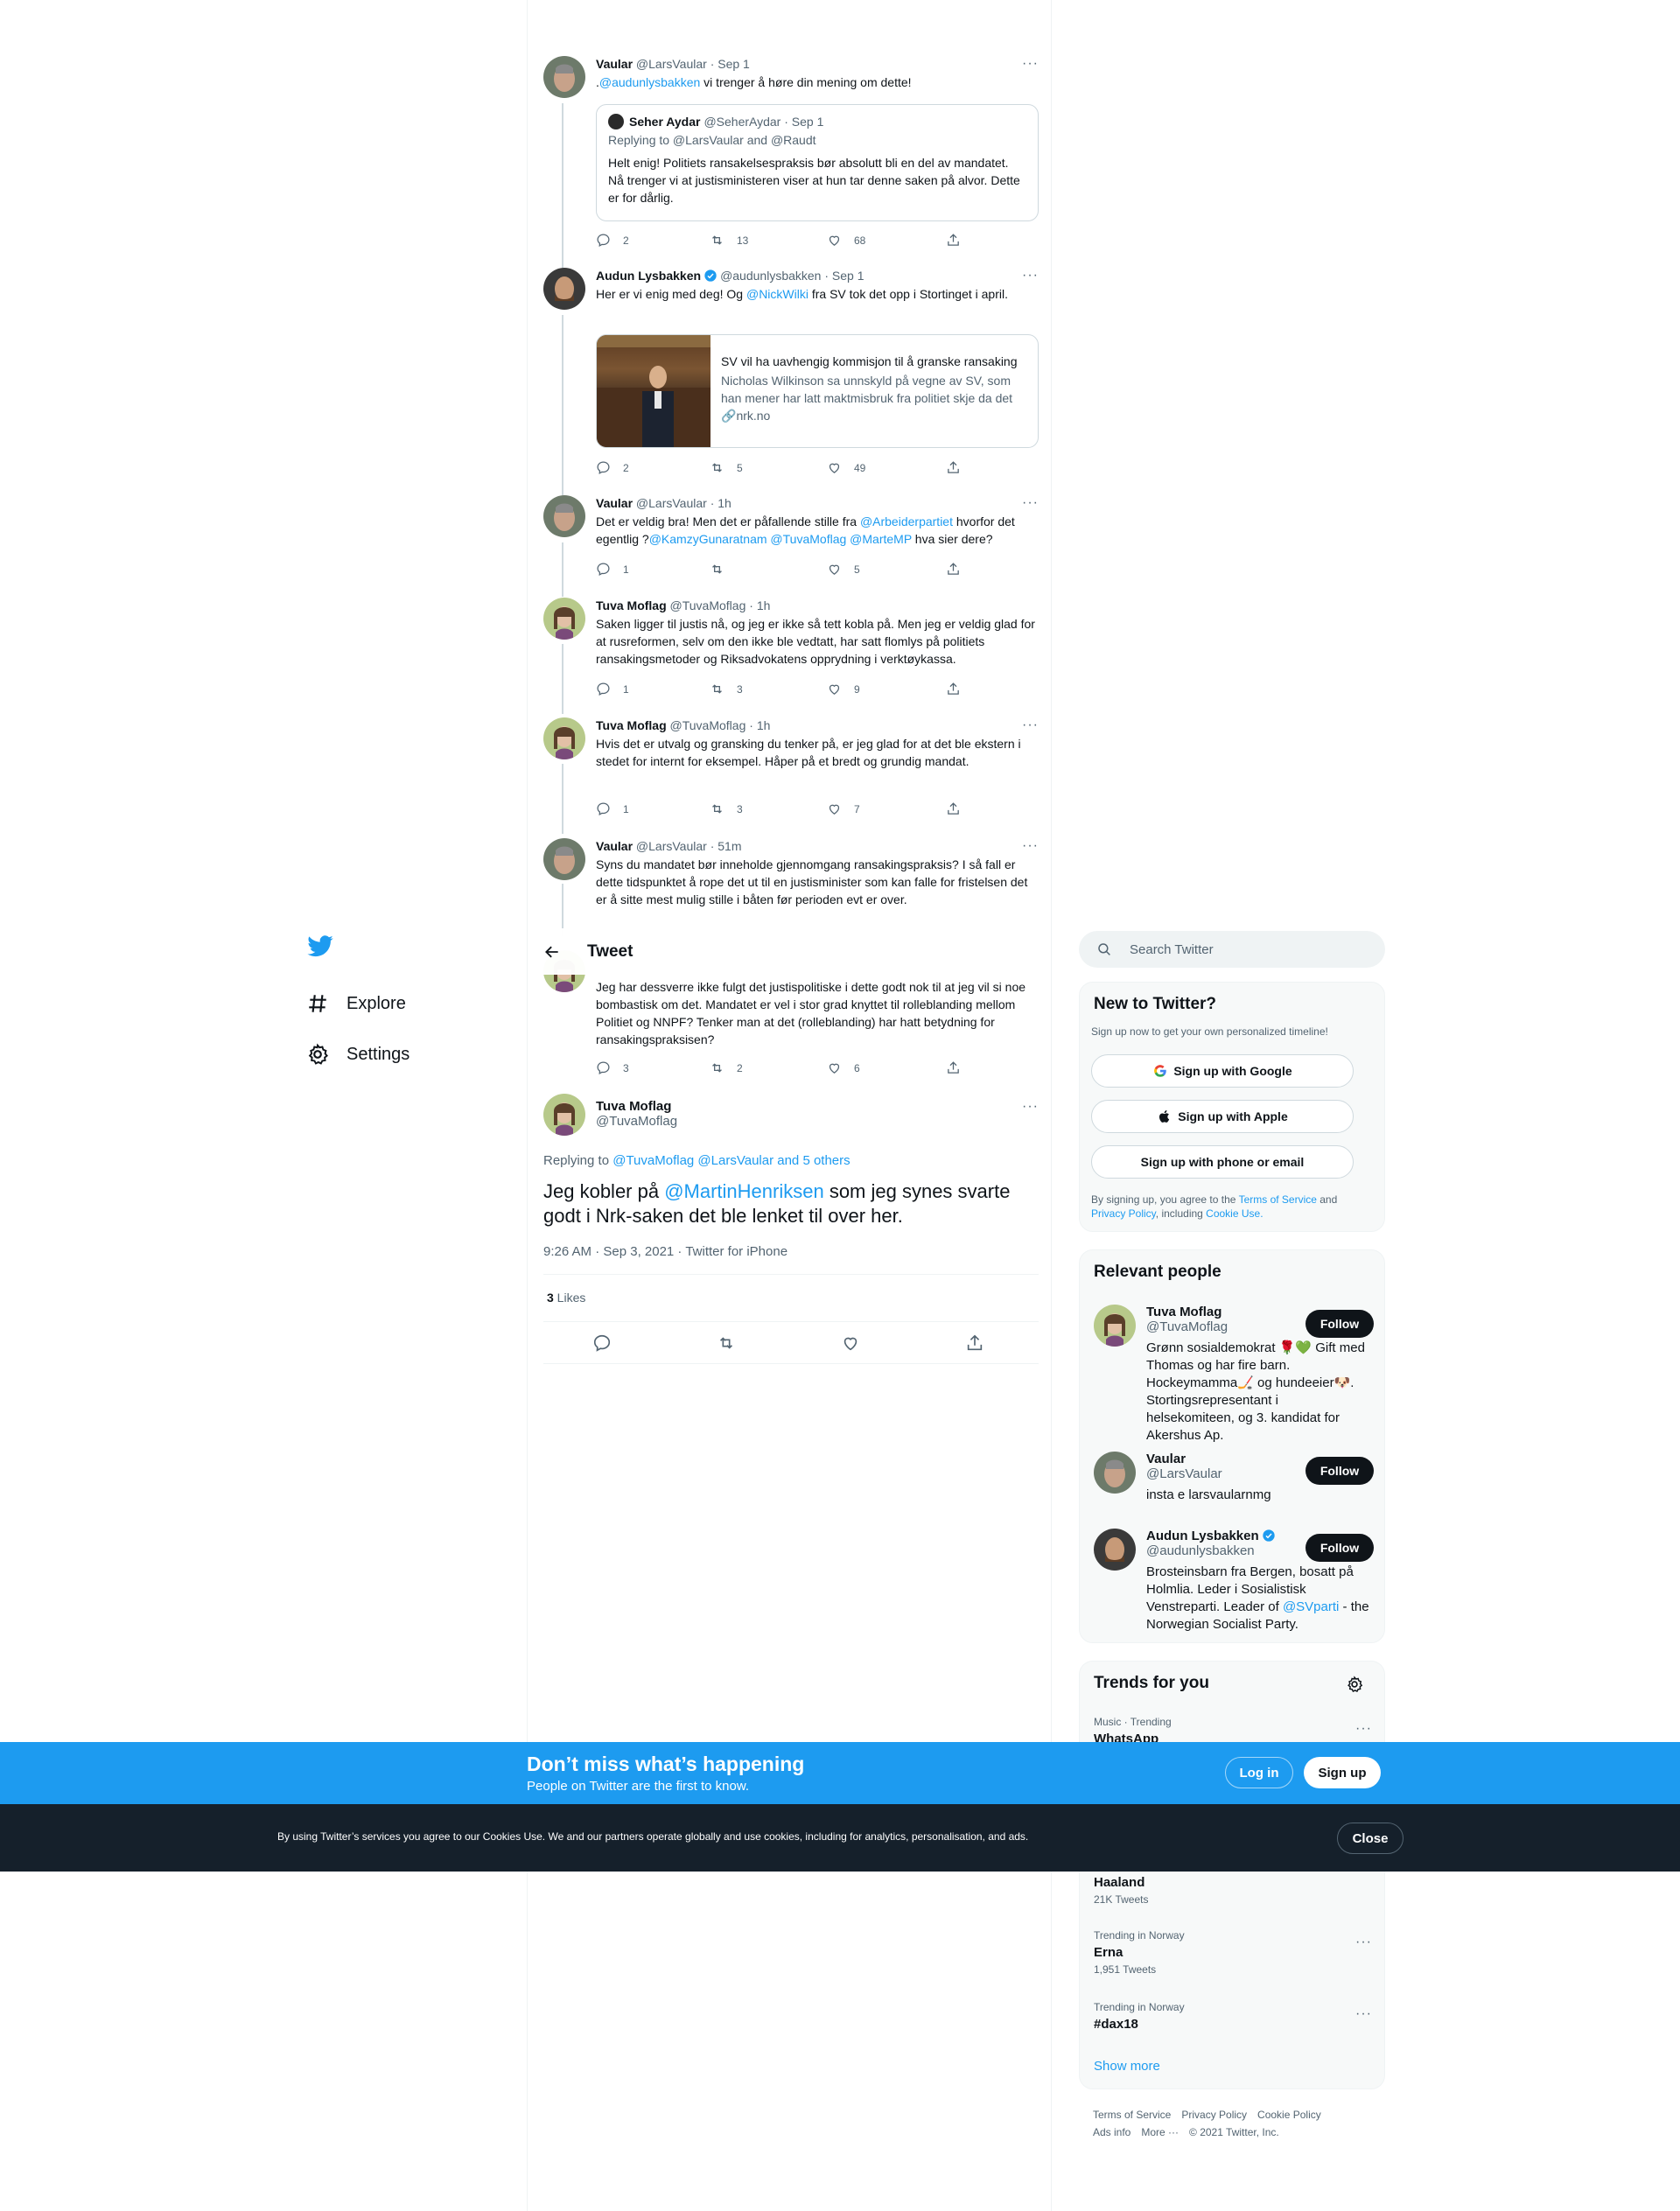  Describe the element at coordinates (552, 952) in the screenshot. I see `back-arrow-icon` at that location.